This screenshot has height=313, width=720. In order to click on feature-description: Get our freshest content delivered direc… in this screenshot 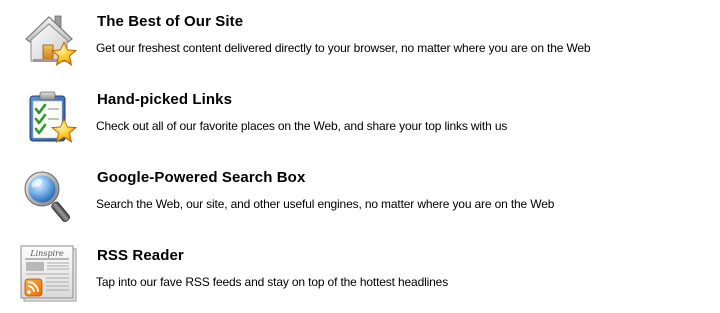, I will do `click(343, 48)`.